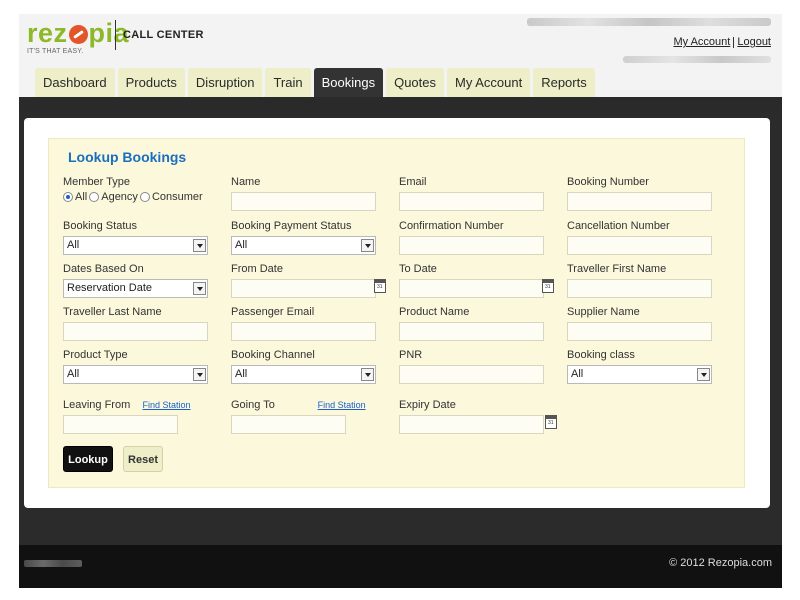 The height and width of the screenshot is (600, 800). I want to click on dates-based-on-field: Dates Based On Reservation Date, so click(135, 280).